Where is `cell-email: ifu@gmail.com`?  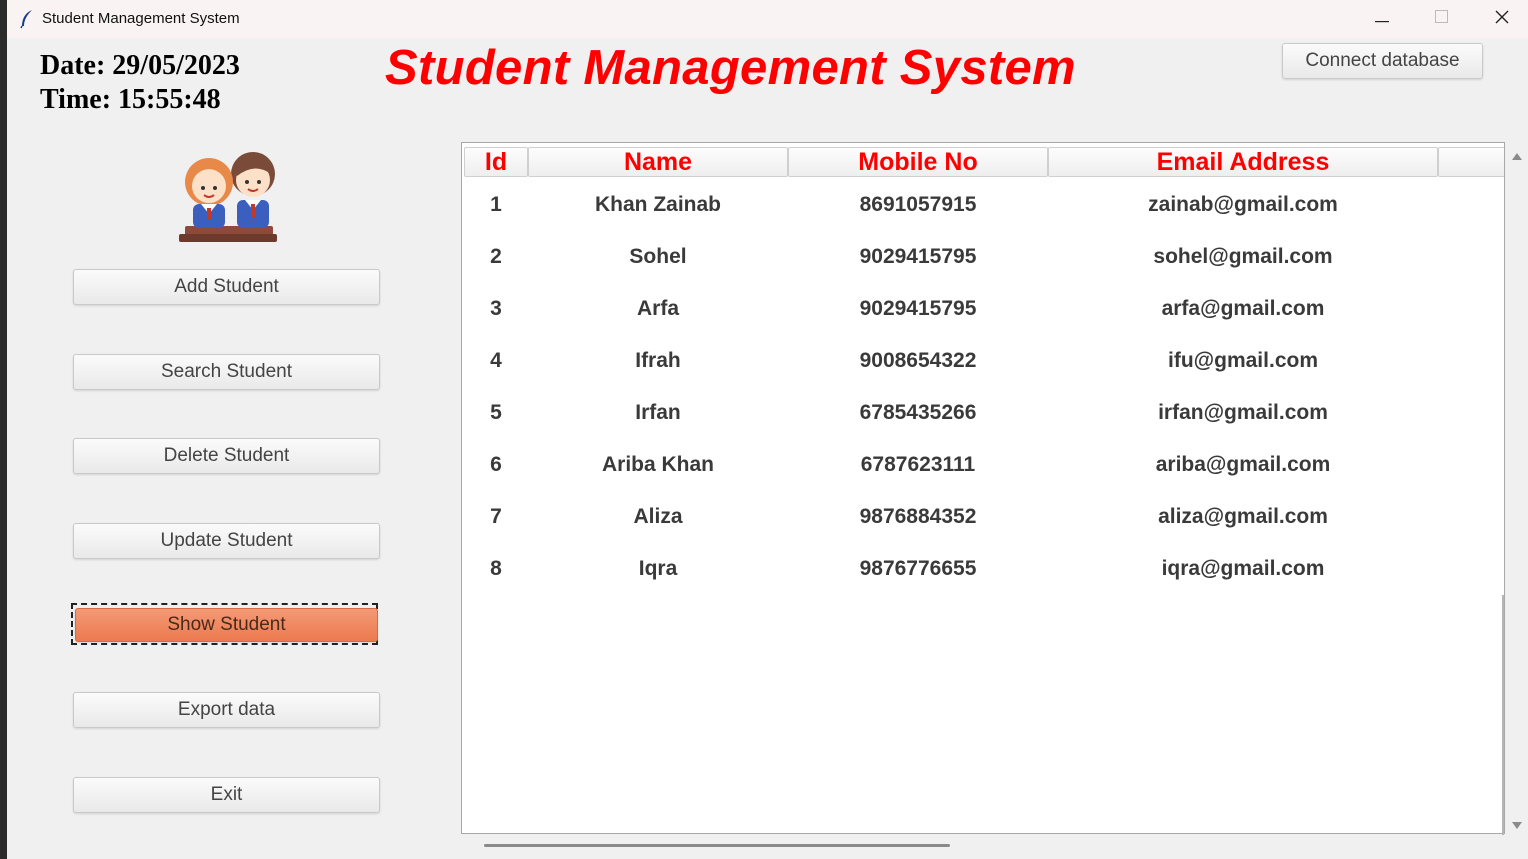 cell-email: ifu@gmail.com is located at coordinates (1243, 360).